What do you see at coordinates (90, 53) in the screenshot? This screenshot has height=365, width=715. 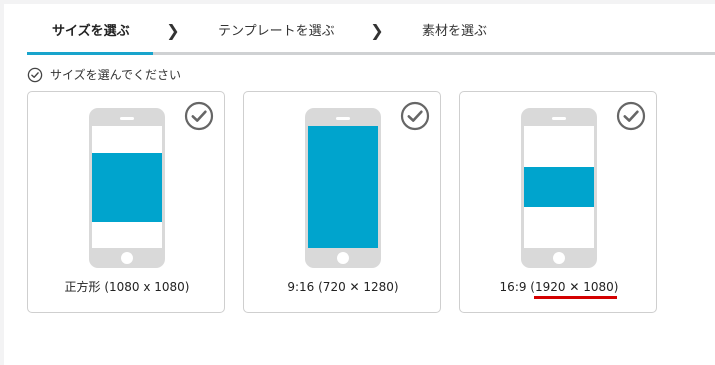 I see `active-step-indicator` at bounding box center [90, 53].